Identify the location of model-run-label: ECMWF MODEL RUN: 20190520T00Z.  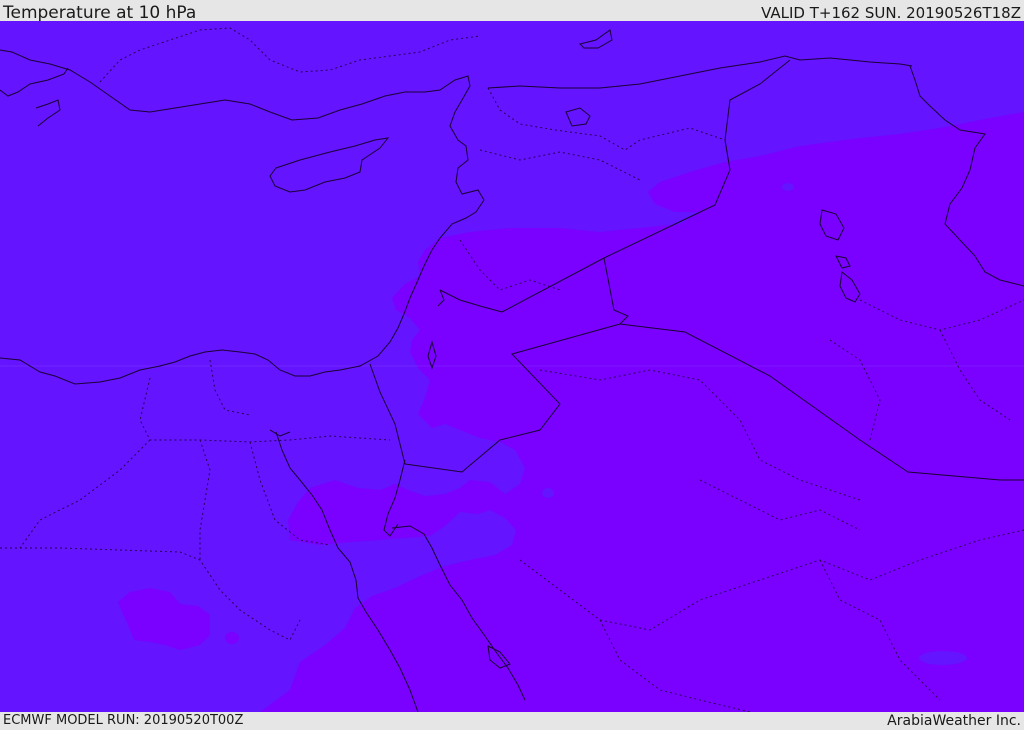
(123, 720).